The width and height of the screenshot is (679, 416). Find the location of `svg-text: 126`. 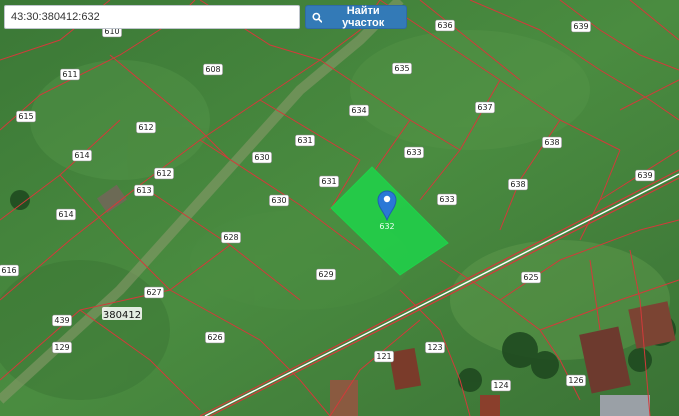

svg-text: 126 is located at coordinates (575, 380).